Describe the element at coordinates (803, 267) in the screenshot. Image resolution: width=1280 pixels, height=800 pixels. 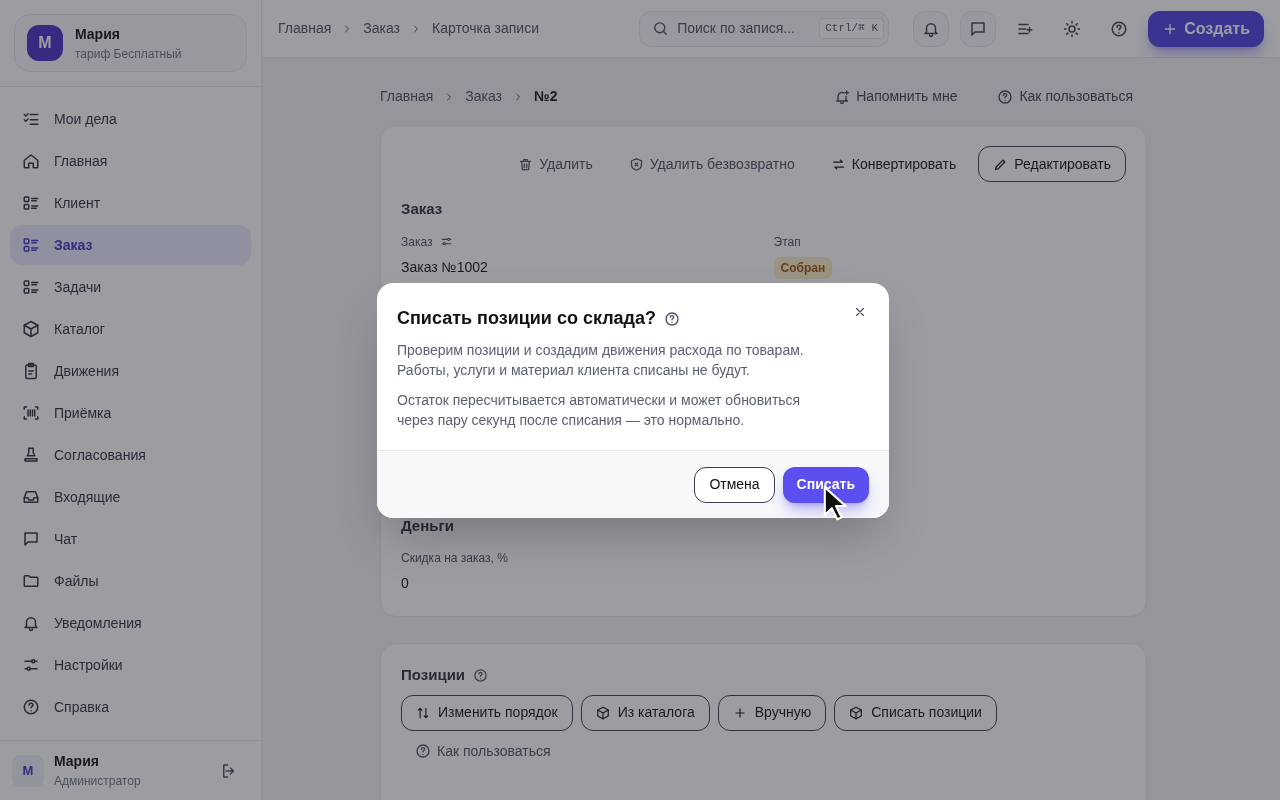
I see `stage-badge: Собран` at that location.